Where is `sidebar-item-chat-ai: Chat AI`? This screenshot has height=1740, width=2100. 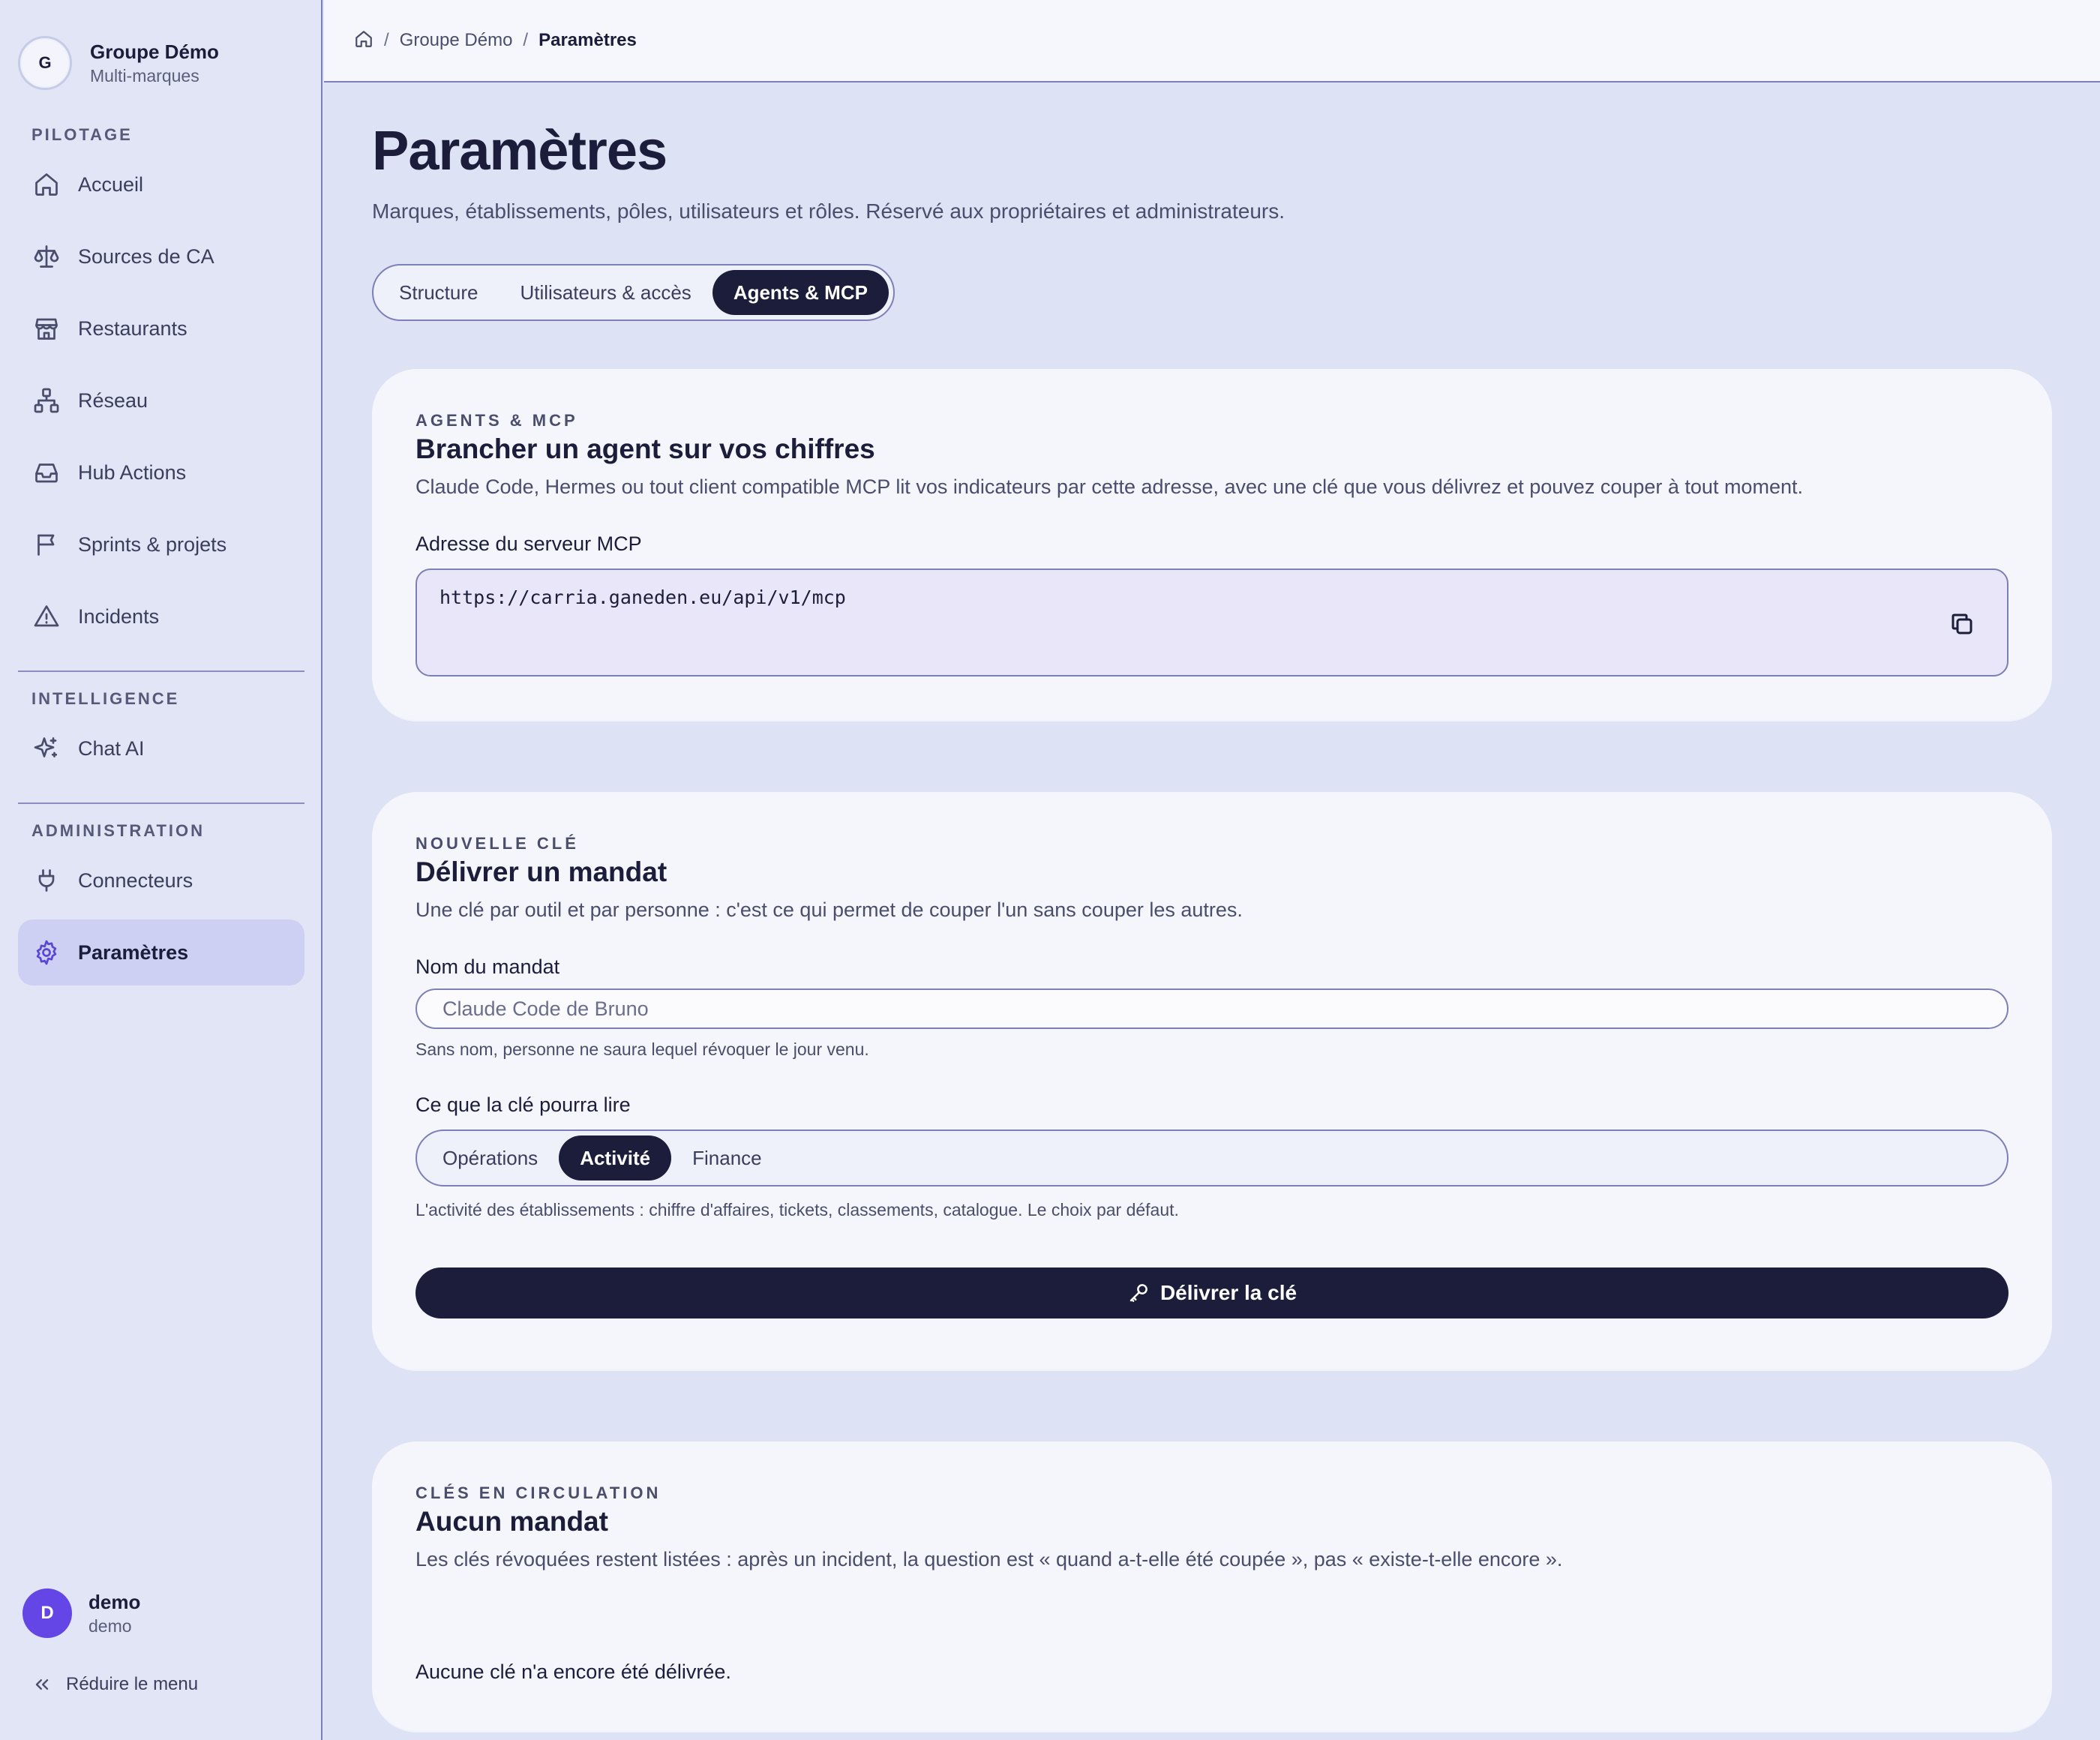 sidebar-item-chat-ai: Chat AI is located at coordinates (161, 749).